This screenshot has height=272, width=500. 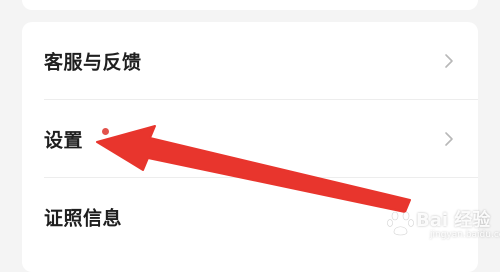 What do you see at coordinates (105, 131) in the screenshot?
I see `notification-dot` at bounding box center [105, 131].